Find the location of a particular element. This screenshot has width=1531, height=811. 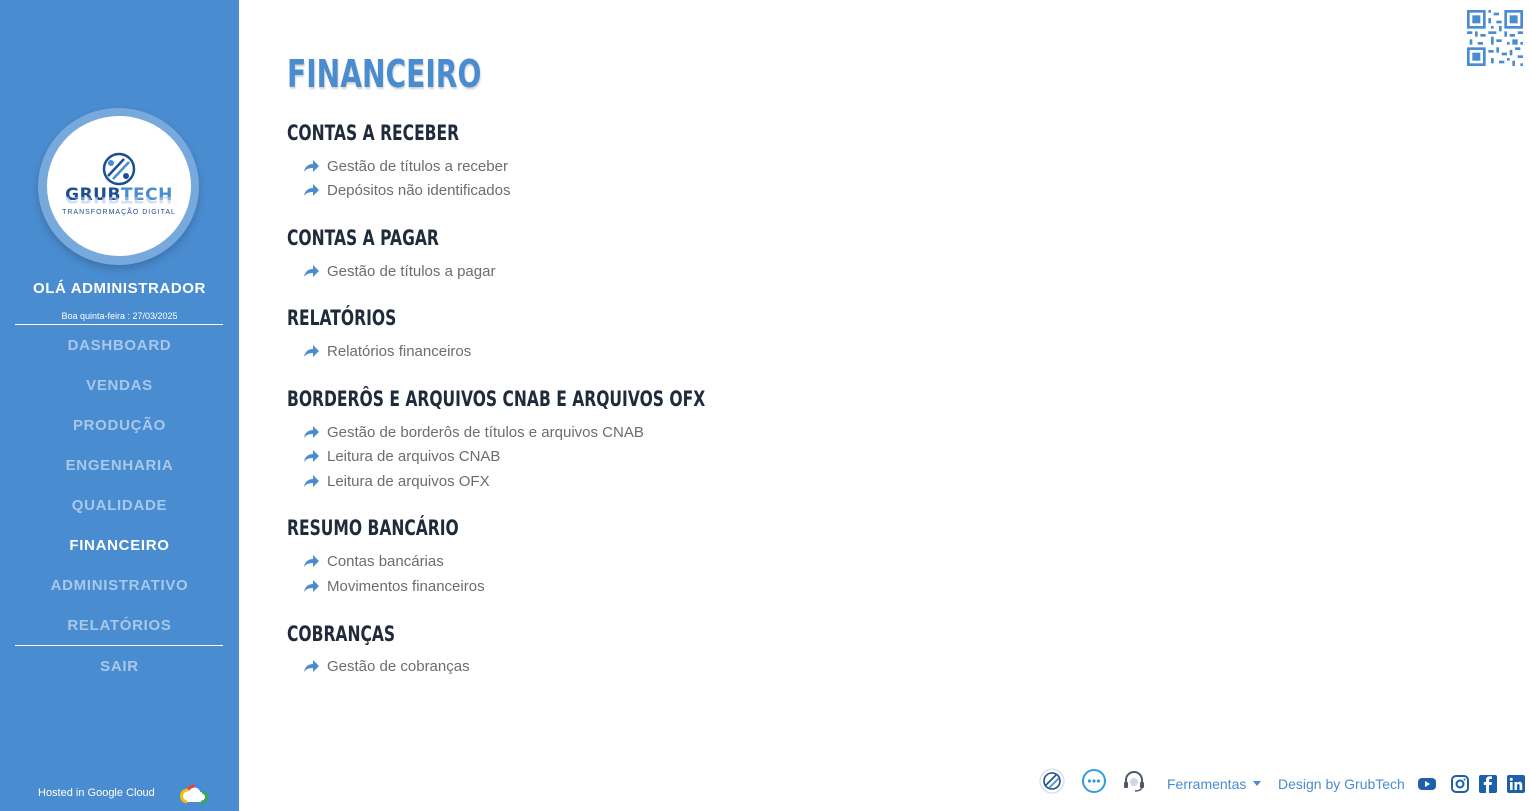

logo-reflection: GRUBTECH is located at coordinates (119, 201).